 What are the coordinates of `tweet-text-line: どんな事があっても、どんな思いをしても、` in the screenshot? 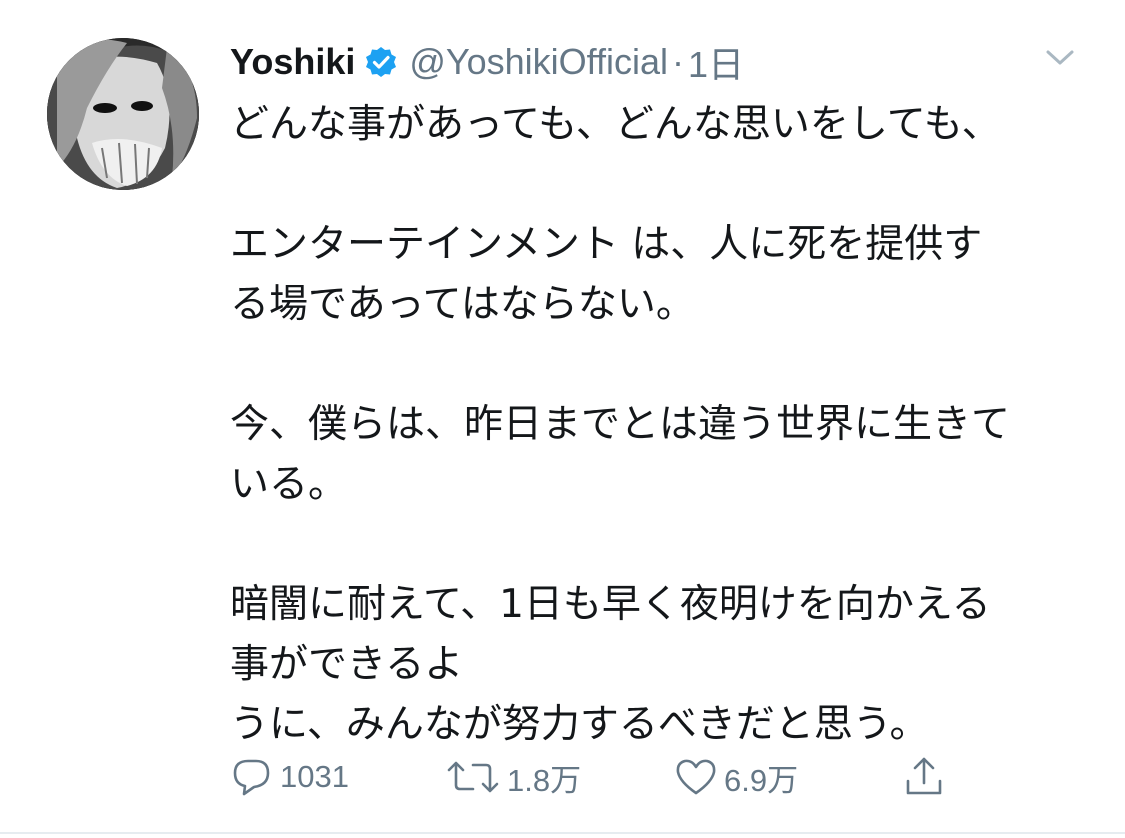 It's located at (615, 124).